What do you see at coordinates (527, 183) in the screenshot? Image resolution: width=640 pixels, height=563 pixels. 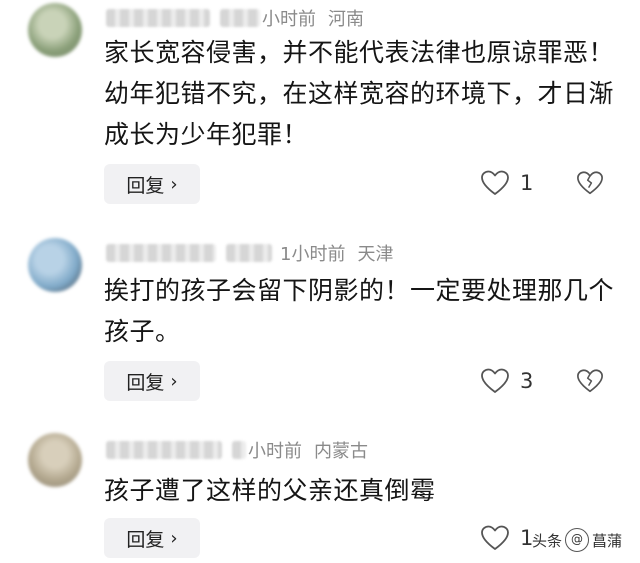 I see `like-count: 1` at bounding box center [527, 183].